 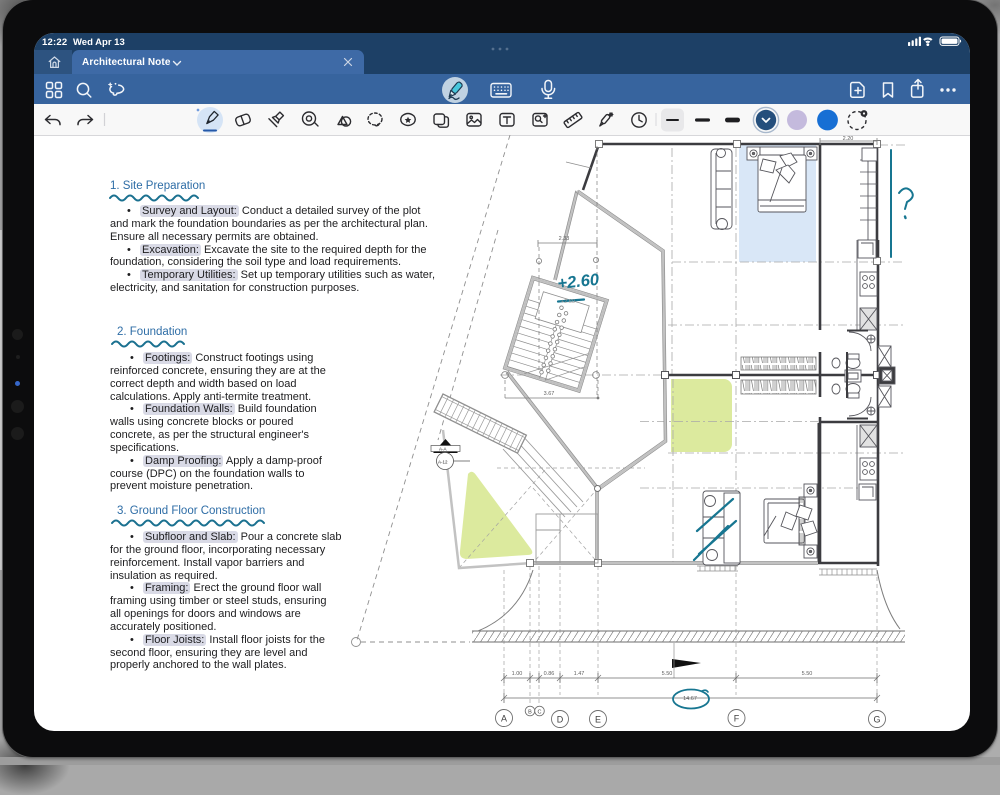 What do you see at coordinates (530, 713) in the screenshot?
I see `svg-text: B` at bounding box center [530, 713].